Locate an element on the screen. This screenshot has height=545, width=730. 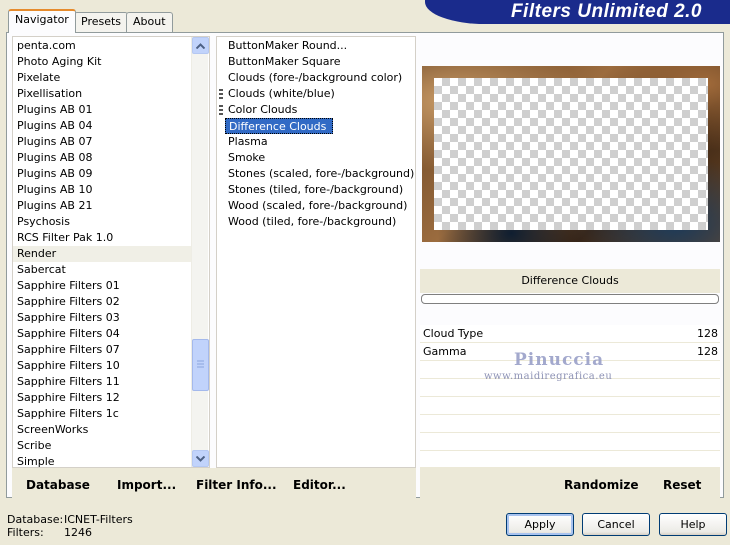
filter-item: ButtonMaker Square is located at coordinates (317, 62).